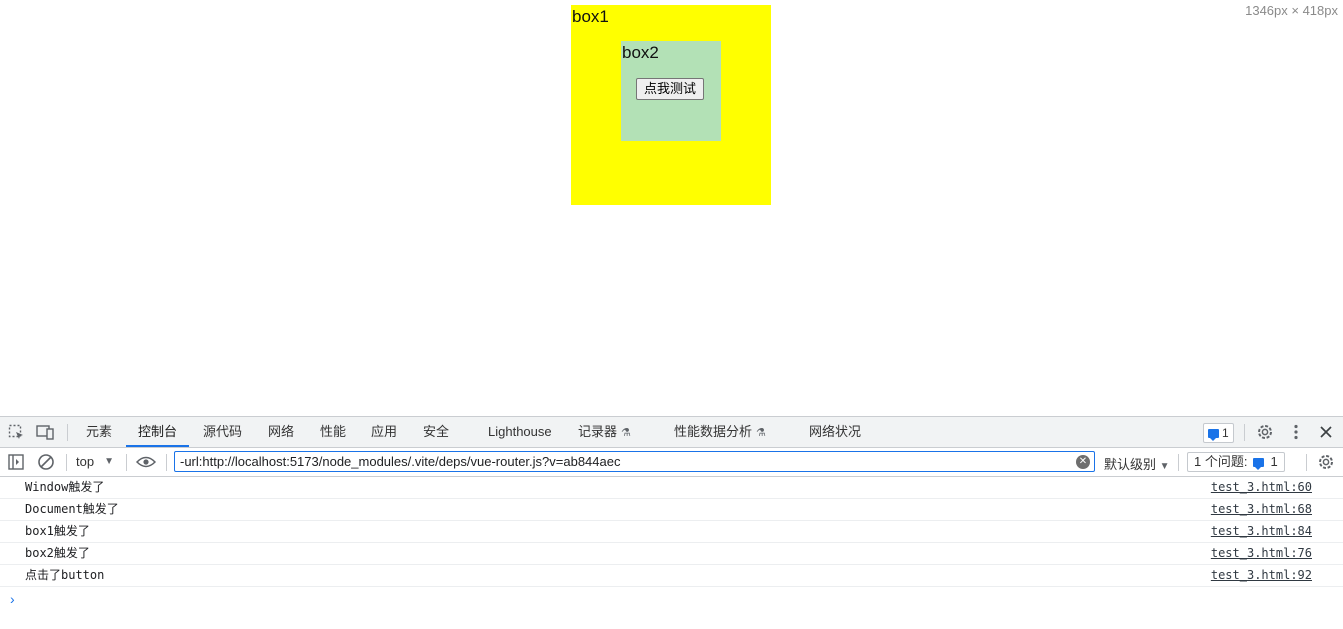  I want to click on test-button: 点我测试, so click(670, 89).